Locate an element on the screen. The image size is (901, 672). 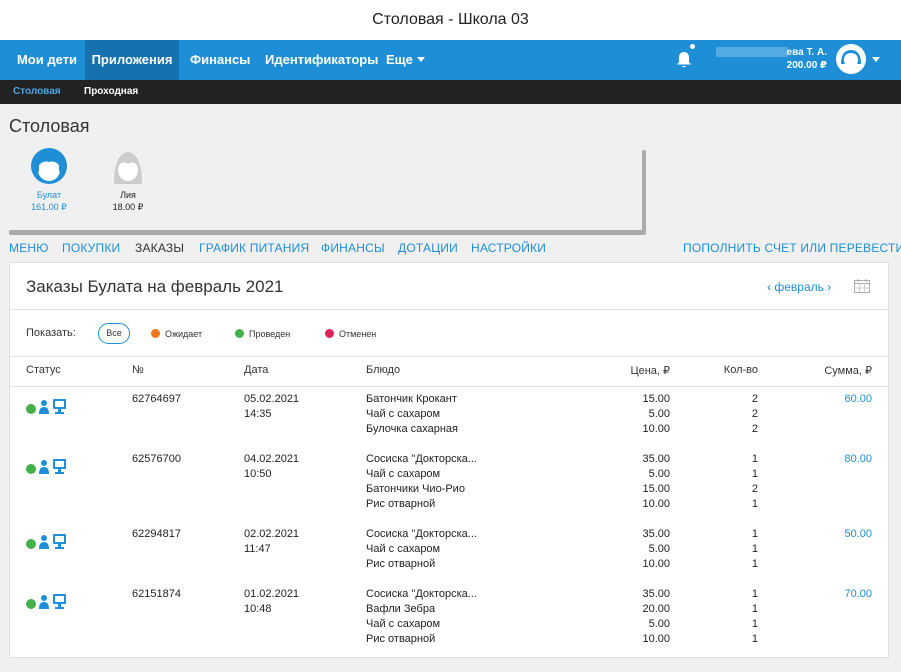
tab-purchases: ПОКУПКИ is located at coordinates (91, 248).